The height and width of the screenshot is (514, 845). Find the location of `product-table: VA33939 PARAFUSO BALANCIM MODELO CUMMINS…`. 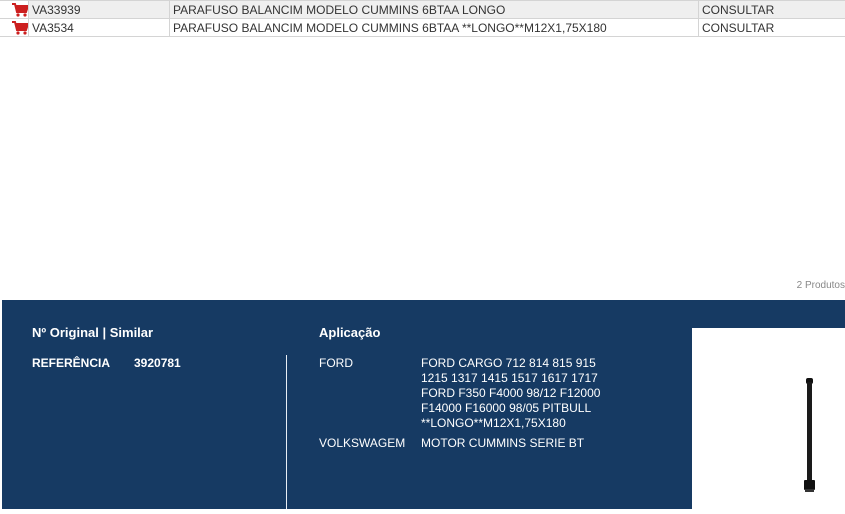

product-table: VA33939 PARAFUSO BALANCIM MODELO CUMMINS… is located at coordinates (422, 18).